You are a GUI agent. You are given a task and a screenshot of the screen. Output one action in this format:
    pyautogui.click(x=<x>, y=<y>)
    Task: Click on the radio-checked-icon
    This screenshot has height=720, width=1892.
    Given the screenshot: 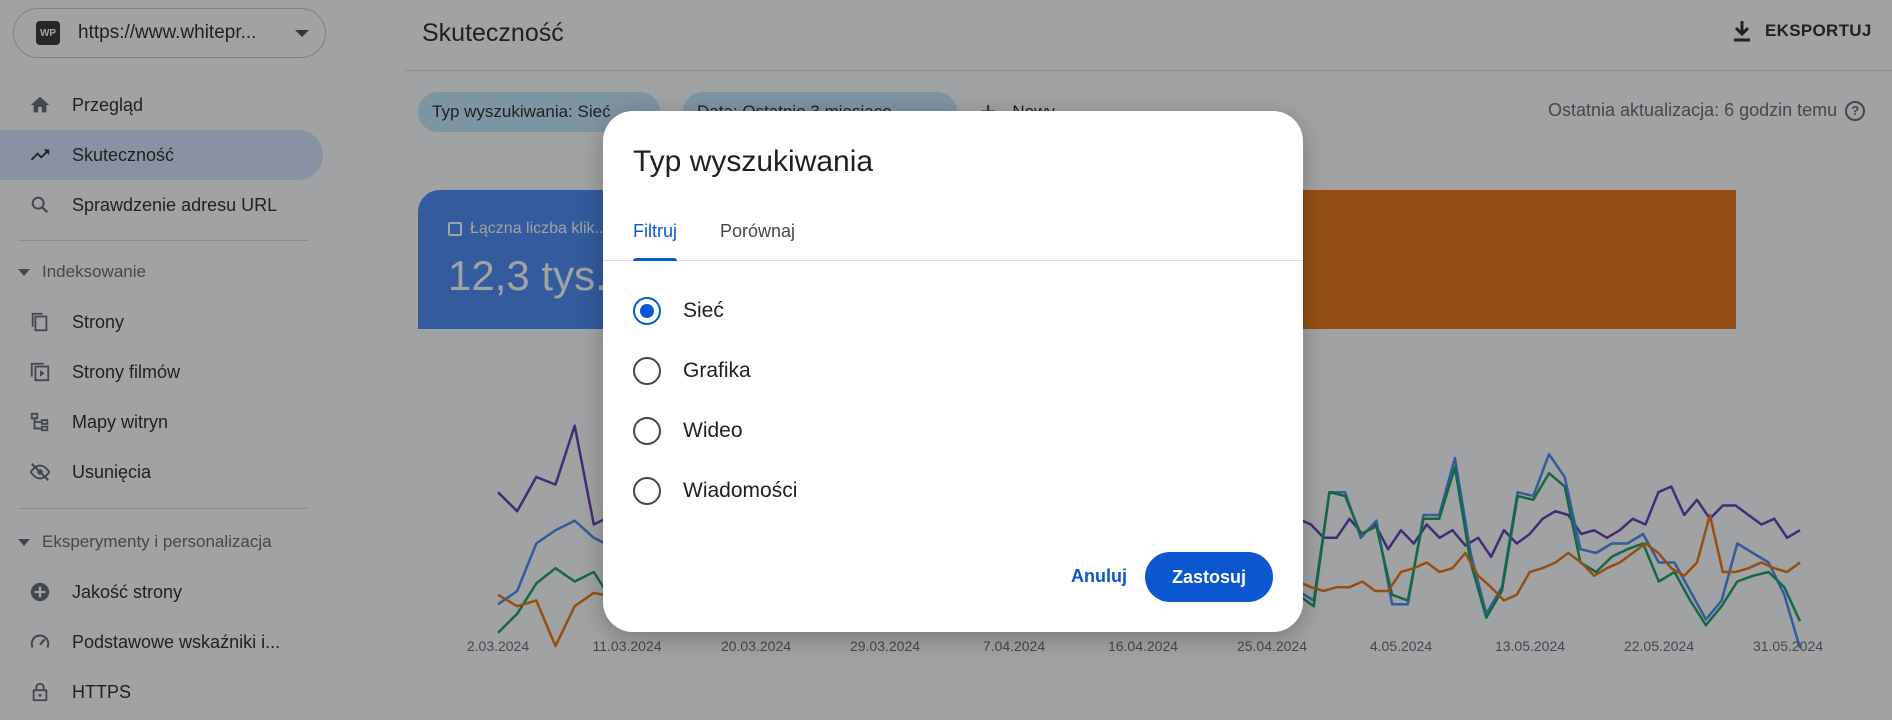 What is the action you would take?
    pyautogui.click(x=647, y=311)
    